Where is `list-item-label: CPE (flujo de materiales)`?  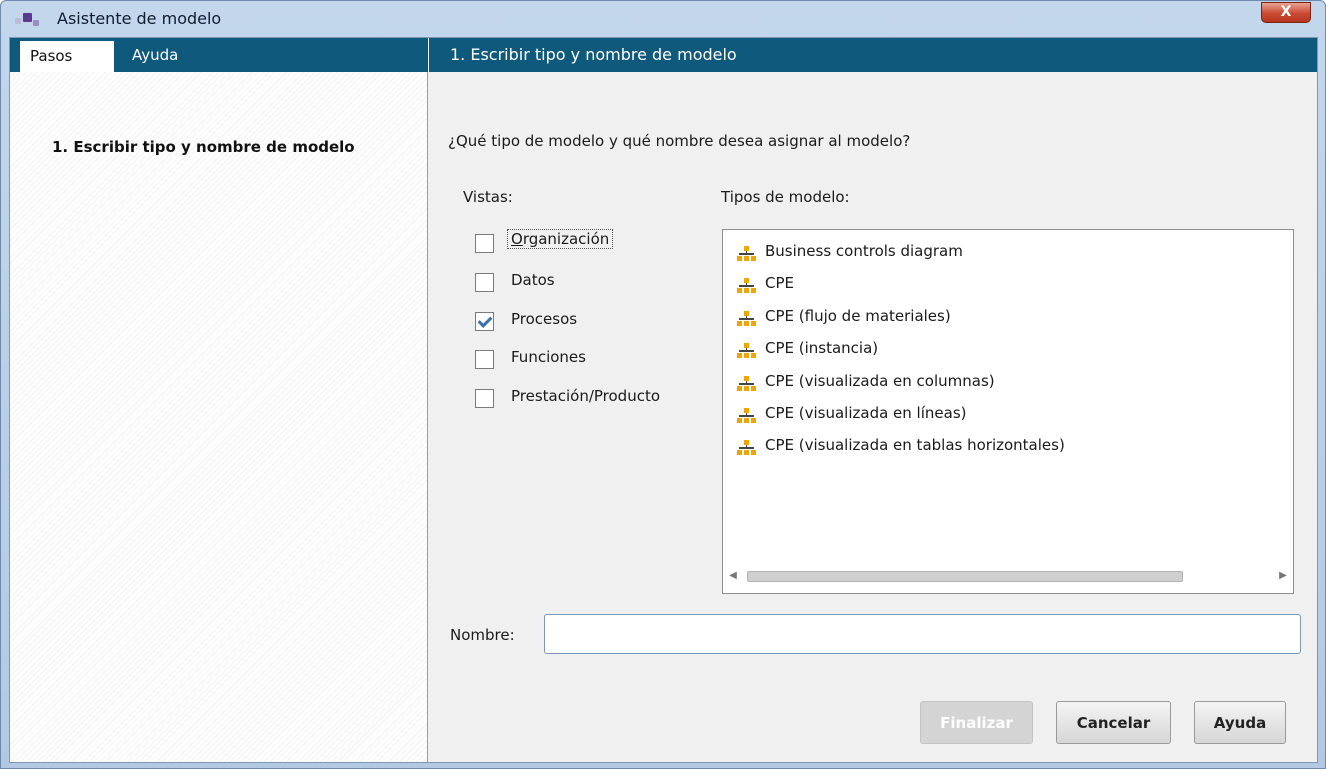
list-item-label: CPE (flujo de materiales) is located at coordinates (858, 316).